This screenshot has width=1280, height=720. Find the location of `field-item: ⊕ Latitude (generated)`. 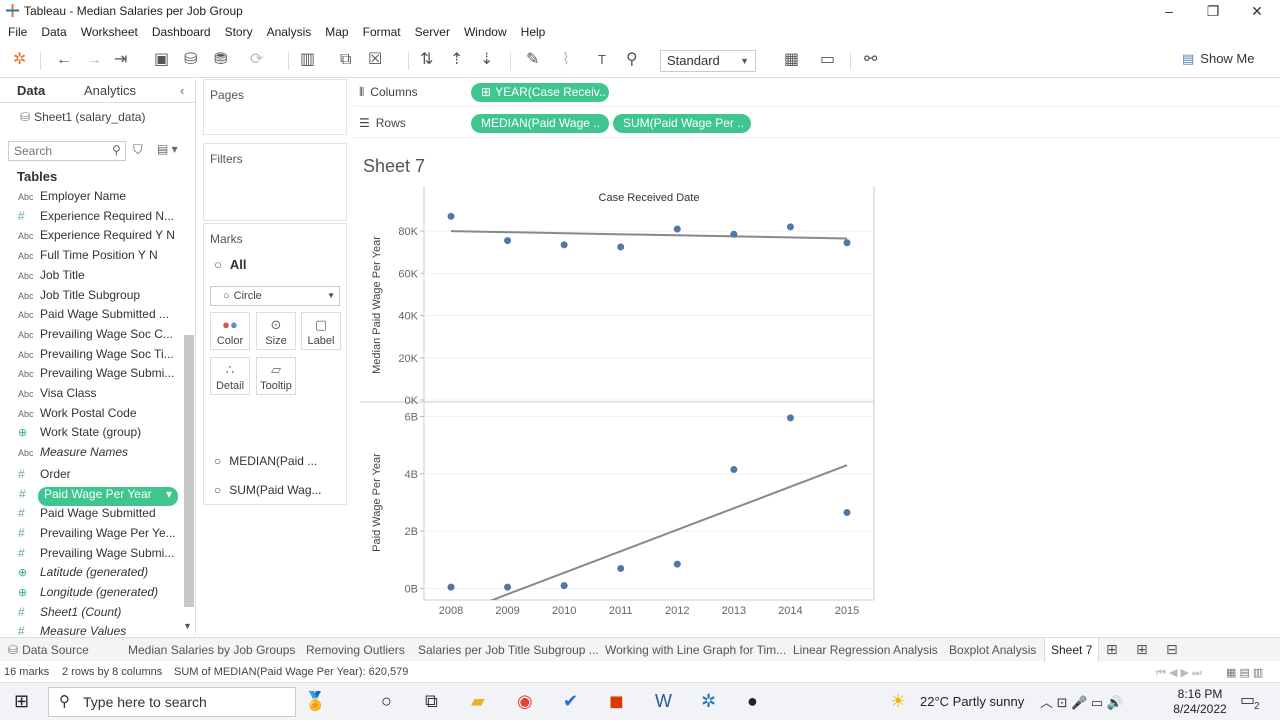

field-item: ⊕ Latitude (generated) is located at coordinates (98, 574).